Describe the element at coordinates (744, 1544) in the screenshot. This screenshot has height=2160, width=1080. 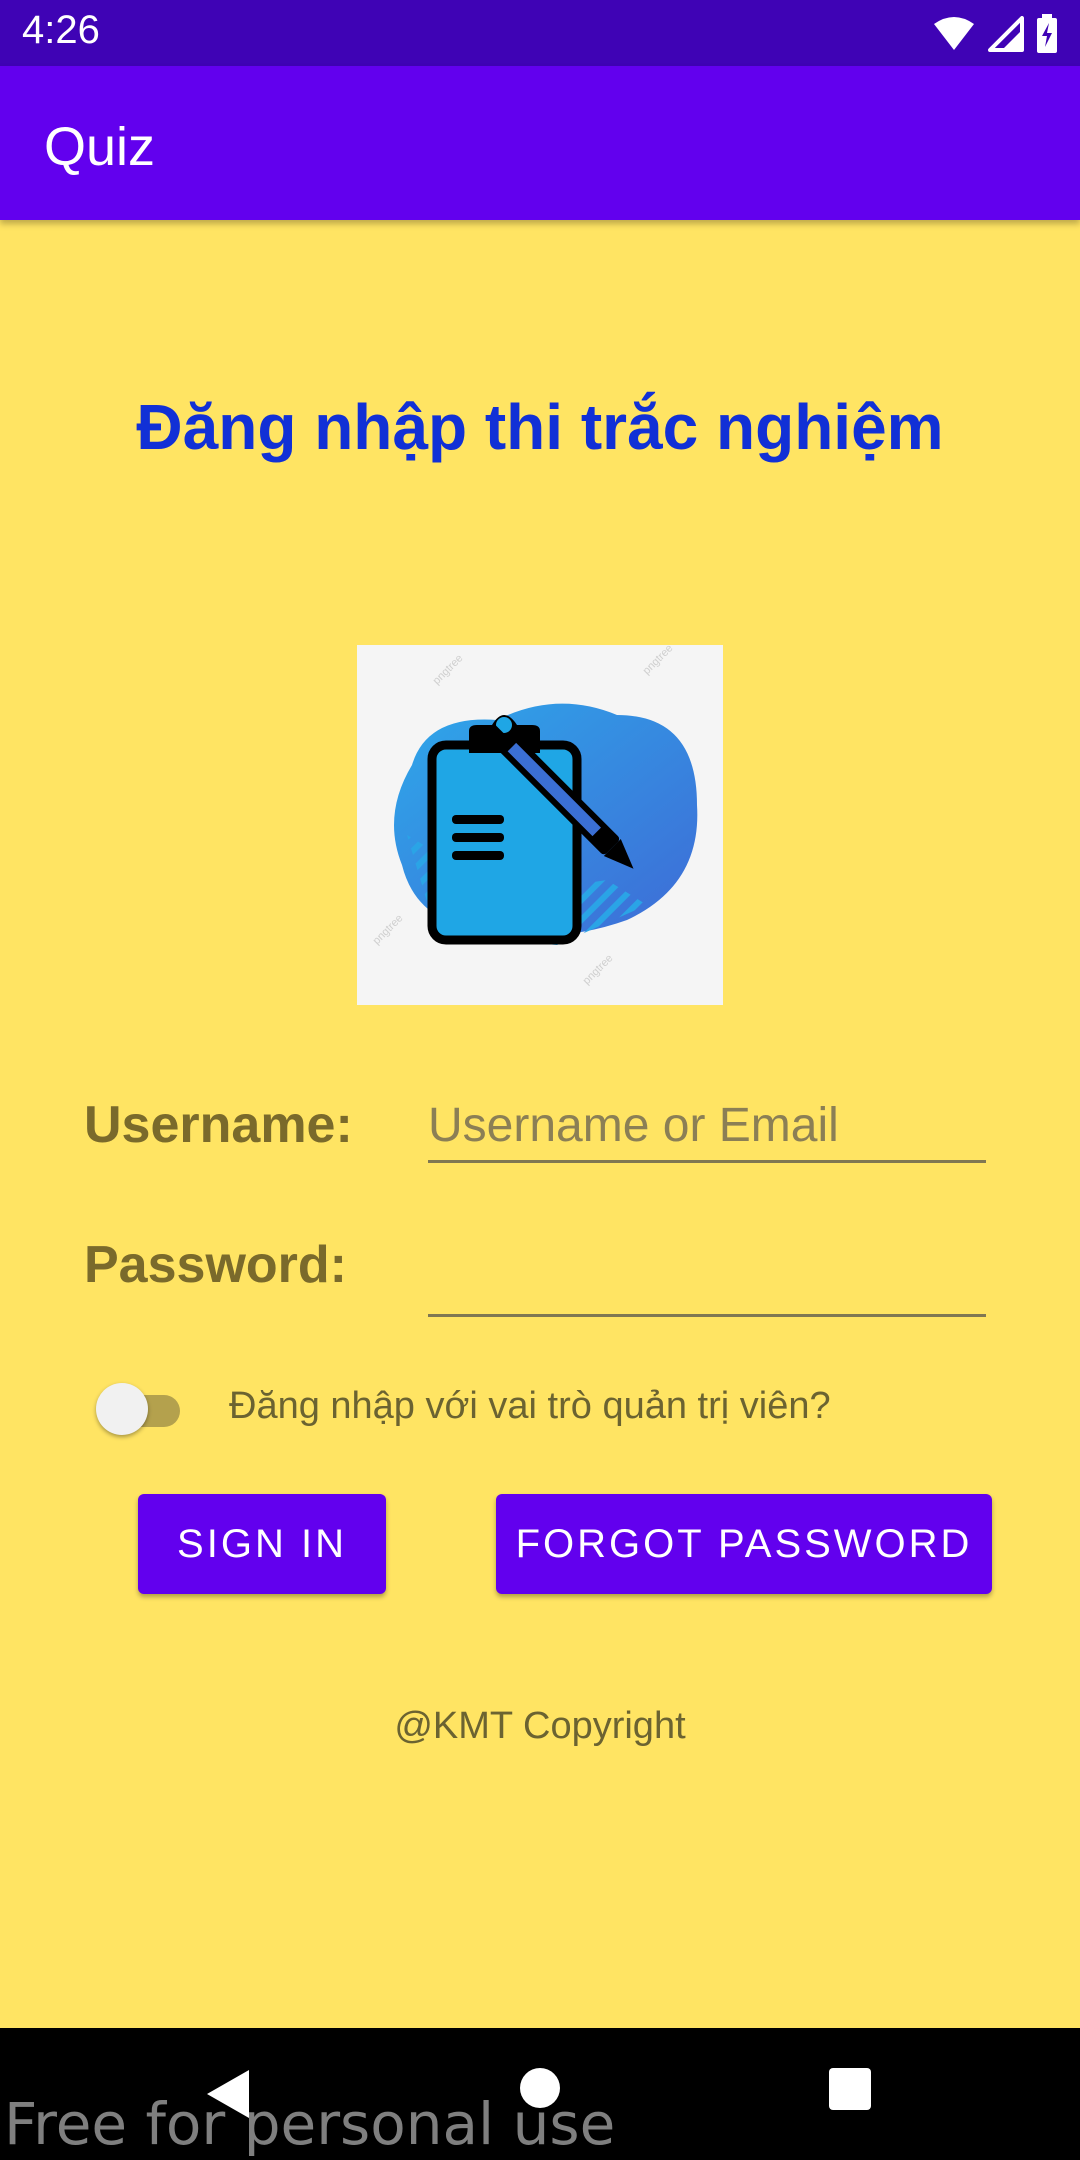
I see `forgot-password-button: FORGOT PASSWORD` at that location.